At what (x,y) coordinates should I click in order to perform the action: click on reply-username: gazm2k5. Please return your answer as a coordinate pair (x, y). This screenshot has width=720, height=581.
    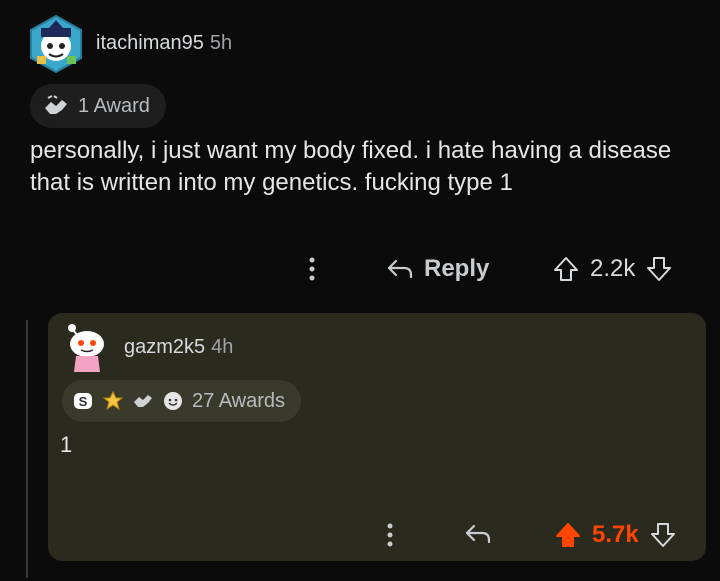
    Looking at the image, I should click on (164, 347).